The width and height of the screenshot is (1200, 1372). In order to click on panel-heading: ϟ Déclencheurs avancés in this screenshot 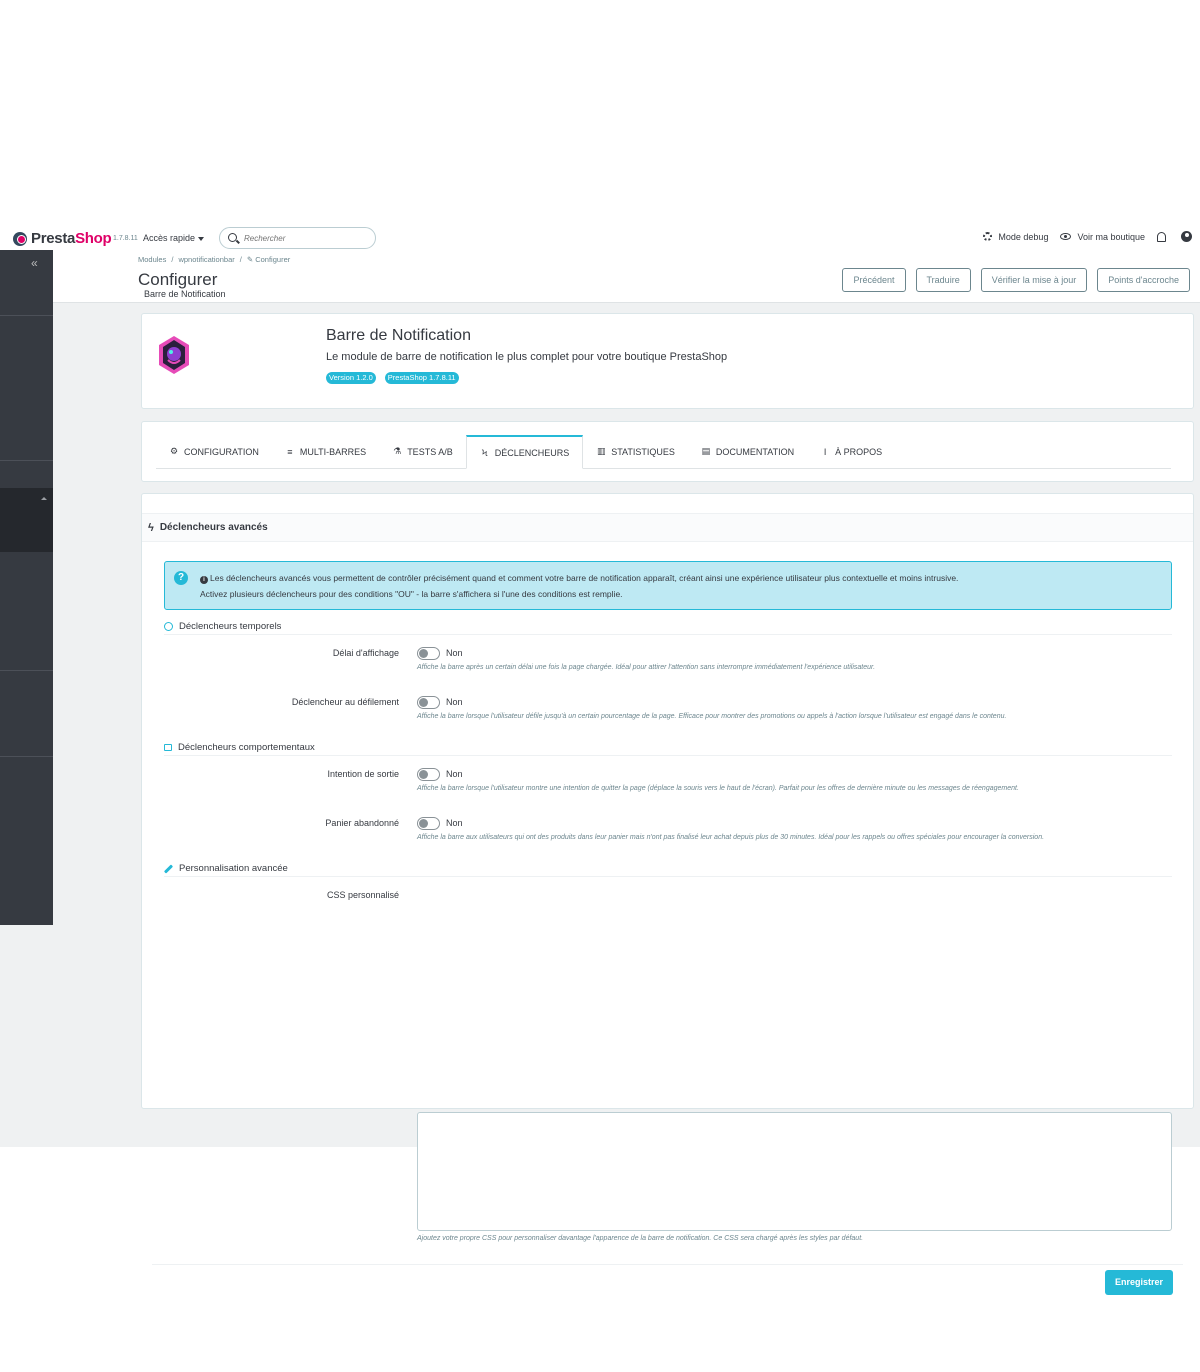, I will do `click(667, 527)`.